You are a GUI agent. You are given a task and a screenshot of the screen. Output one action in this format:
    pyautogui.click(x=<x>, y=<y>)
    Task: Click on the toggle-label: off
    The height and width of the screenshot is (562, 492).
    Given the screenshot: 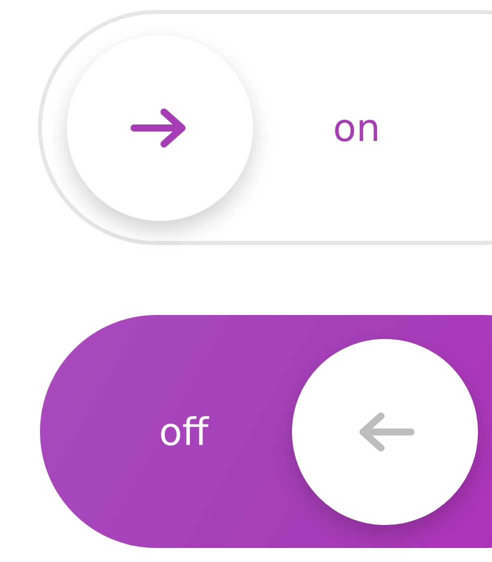 What is the action you would take?
    pyautogui.click(x=183, y=432)
    